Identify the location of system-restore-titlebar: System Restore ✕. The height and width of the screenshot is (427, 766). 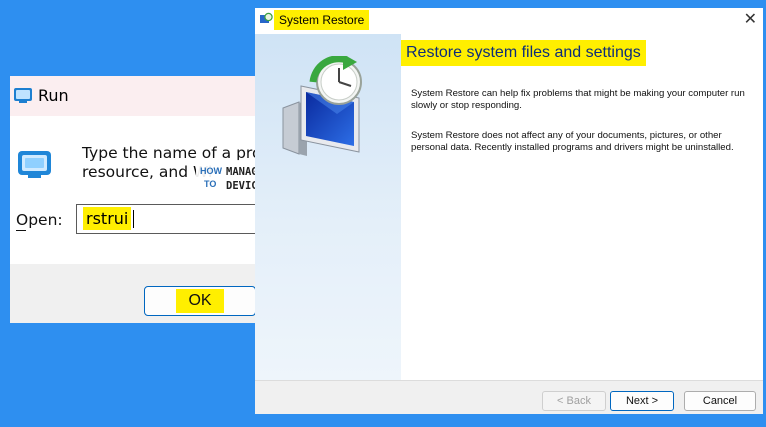
(509, 21).